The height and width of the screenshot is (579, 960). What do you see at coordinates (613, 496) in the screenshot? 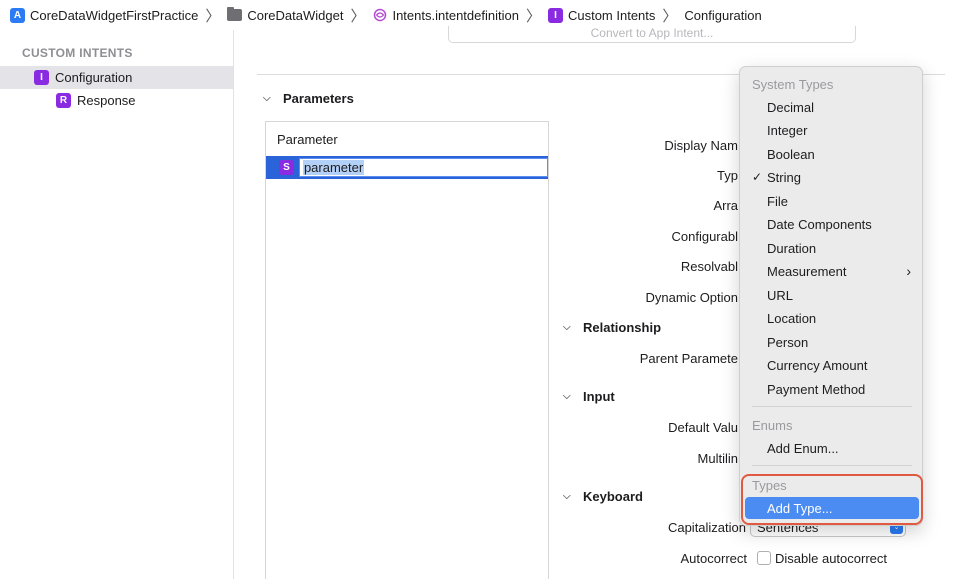
I see `section-title: Keyboard` at bounding box center [613, 496].